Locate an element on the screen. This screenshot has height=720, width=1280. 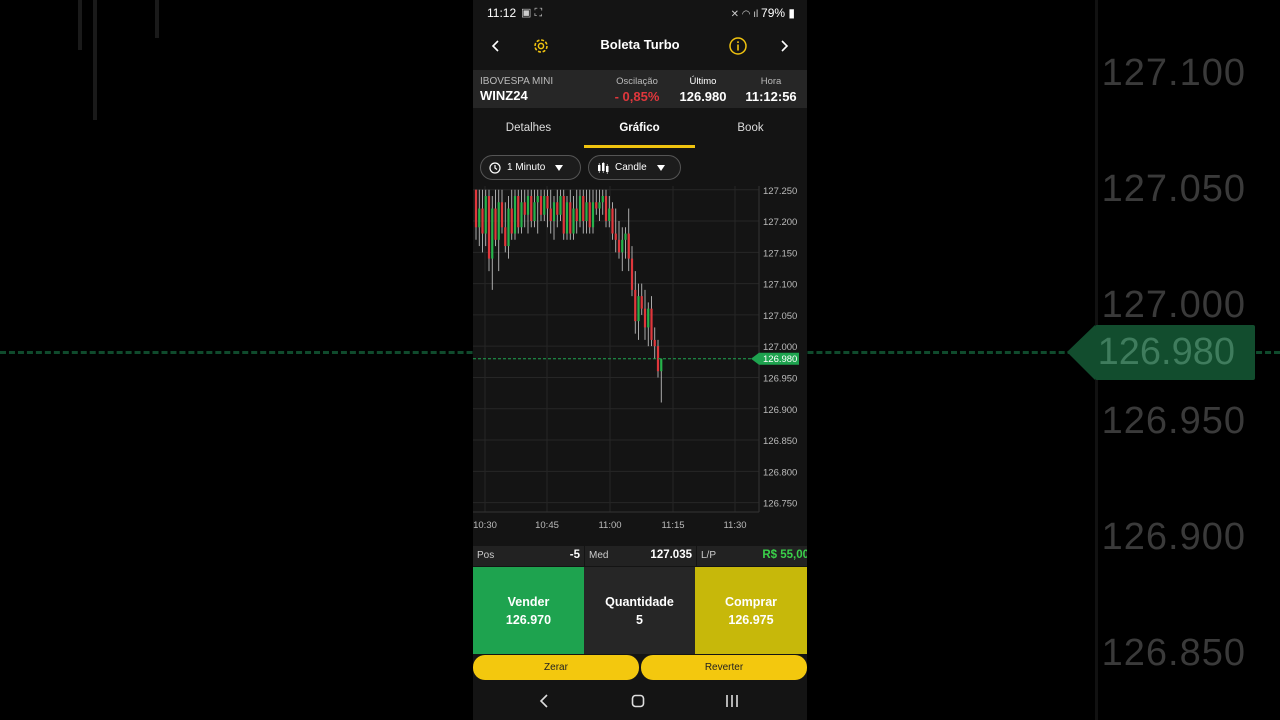
last-value: 126.980 is located at coordinates (703, 96).